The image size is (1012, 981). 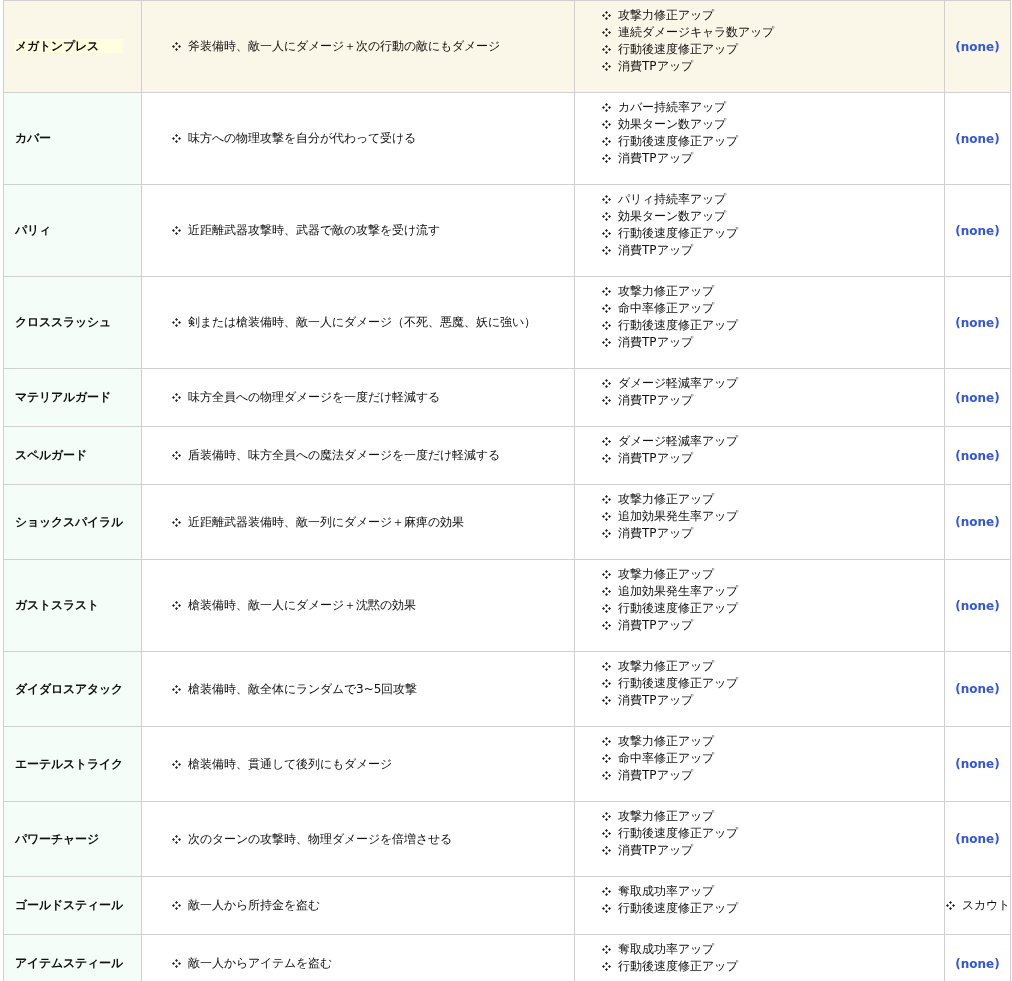 I want to click on upgrade-text: 連続ダメージキャラ数アップ, so click(x=696, y=32).